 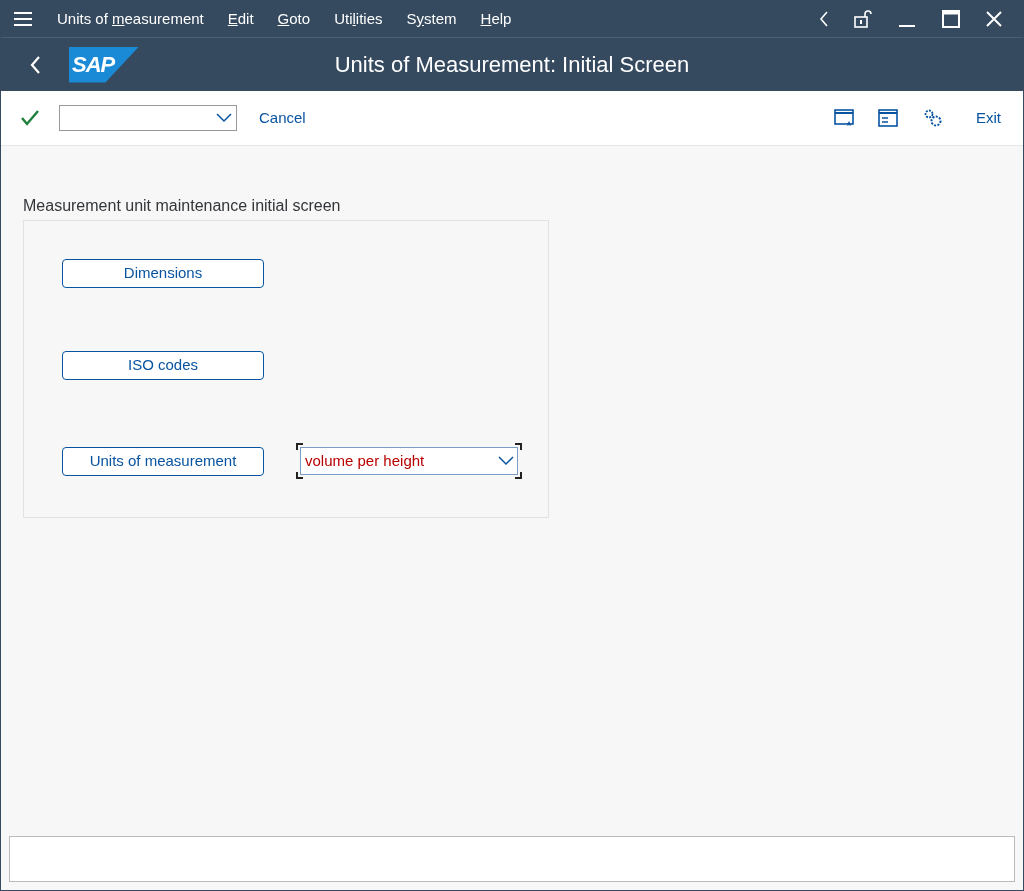 I want to click on menu-item: System, so click(x=431, y=19).